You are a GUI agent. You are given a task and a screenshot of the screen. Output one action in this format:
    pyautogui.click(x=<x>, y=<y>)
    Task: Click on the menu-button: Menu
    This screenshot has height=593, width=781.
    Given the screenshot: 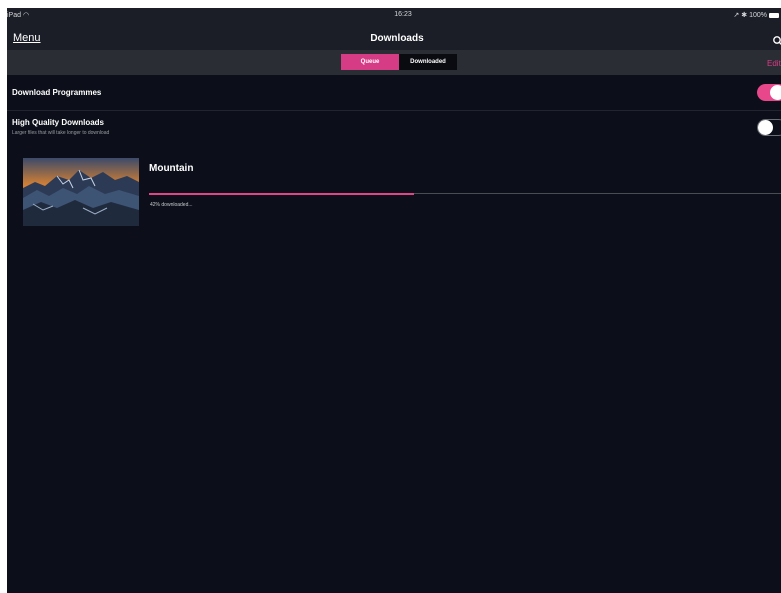 What is the action you would take?
    pyautogui.click(x=27, y=38)
    